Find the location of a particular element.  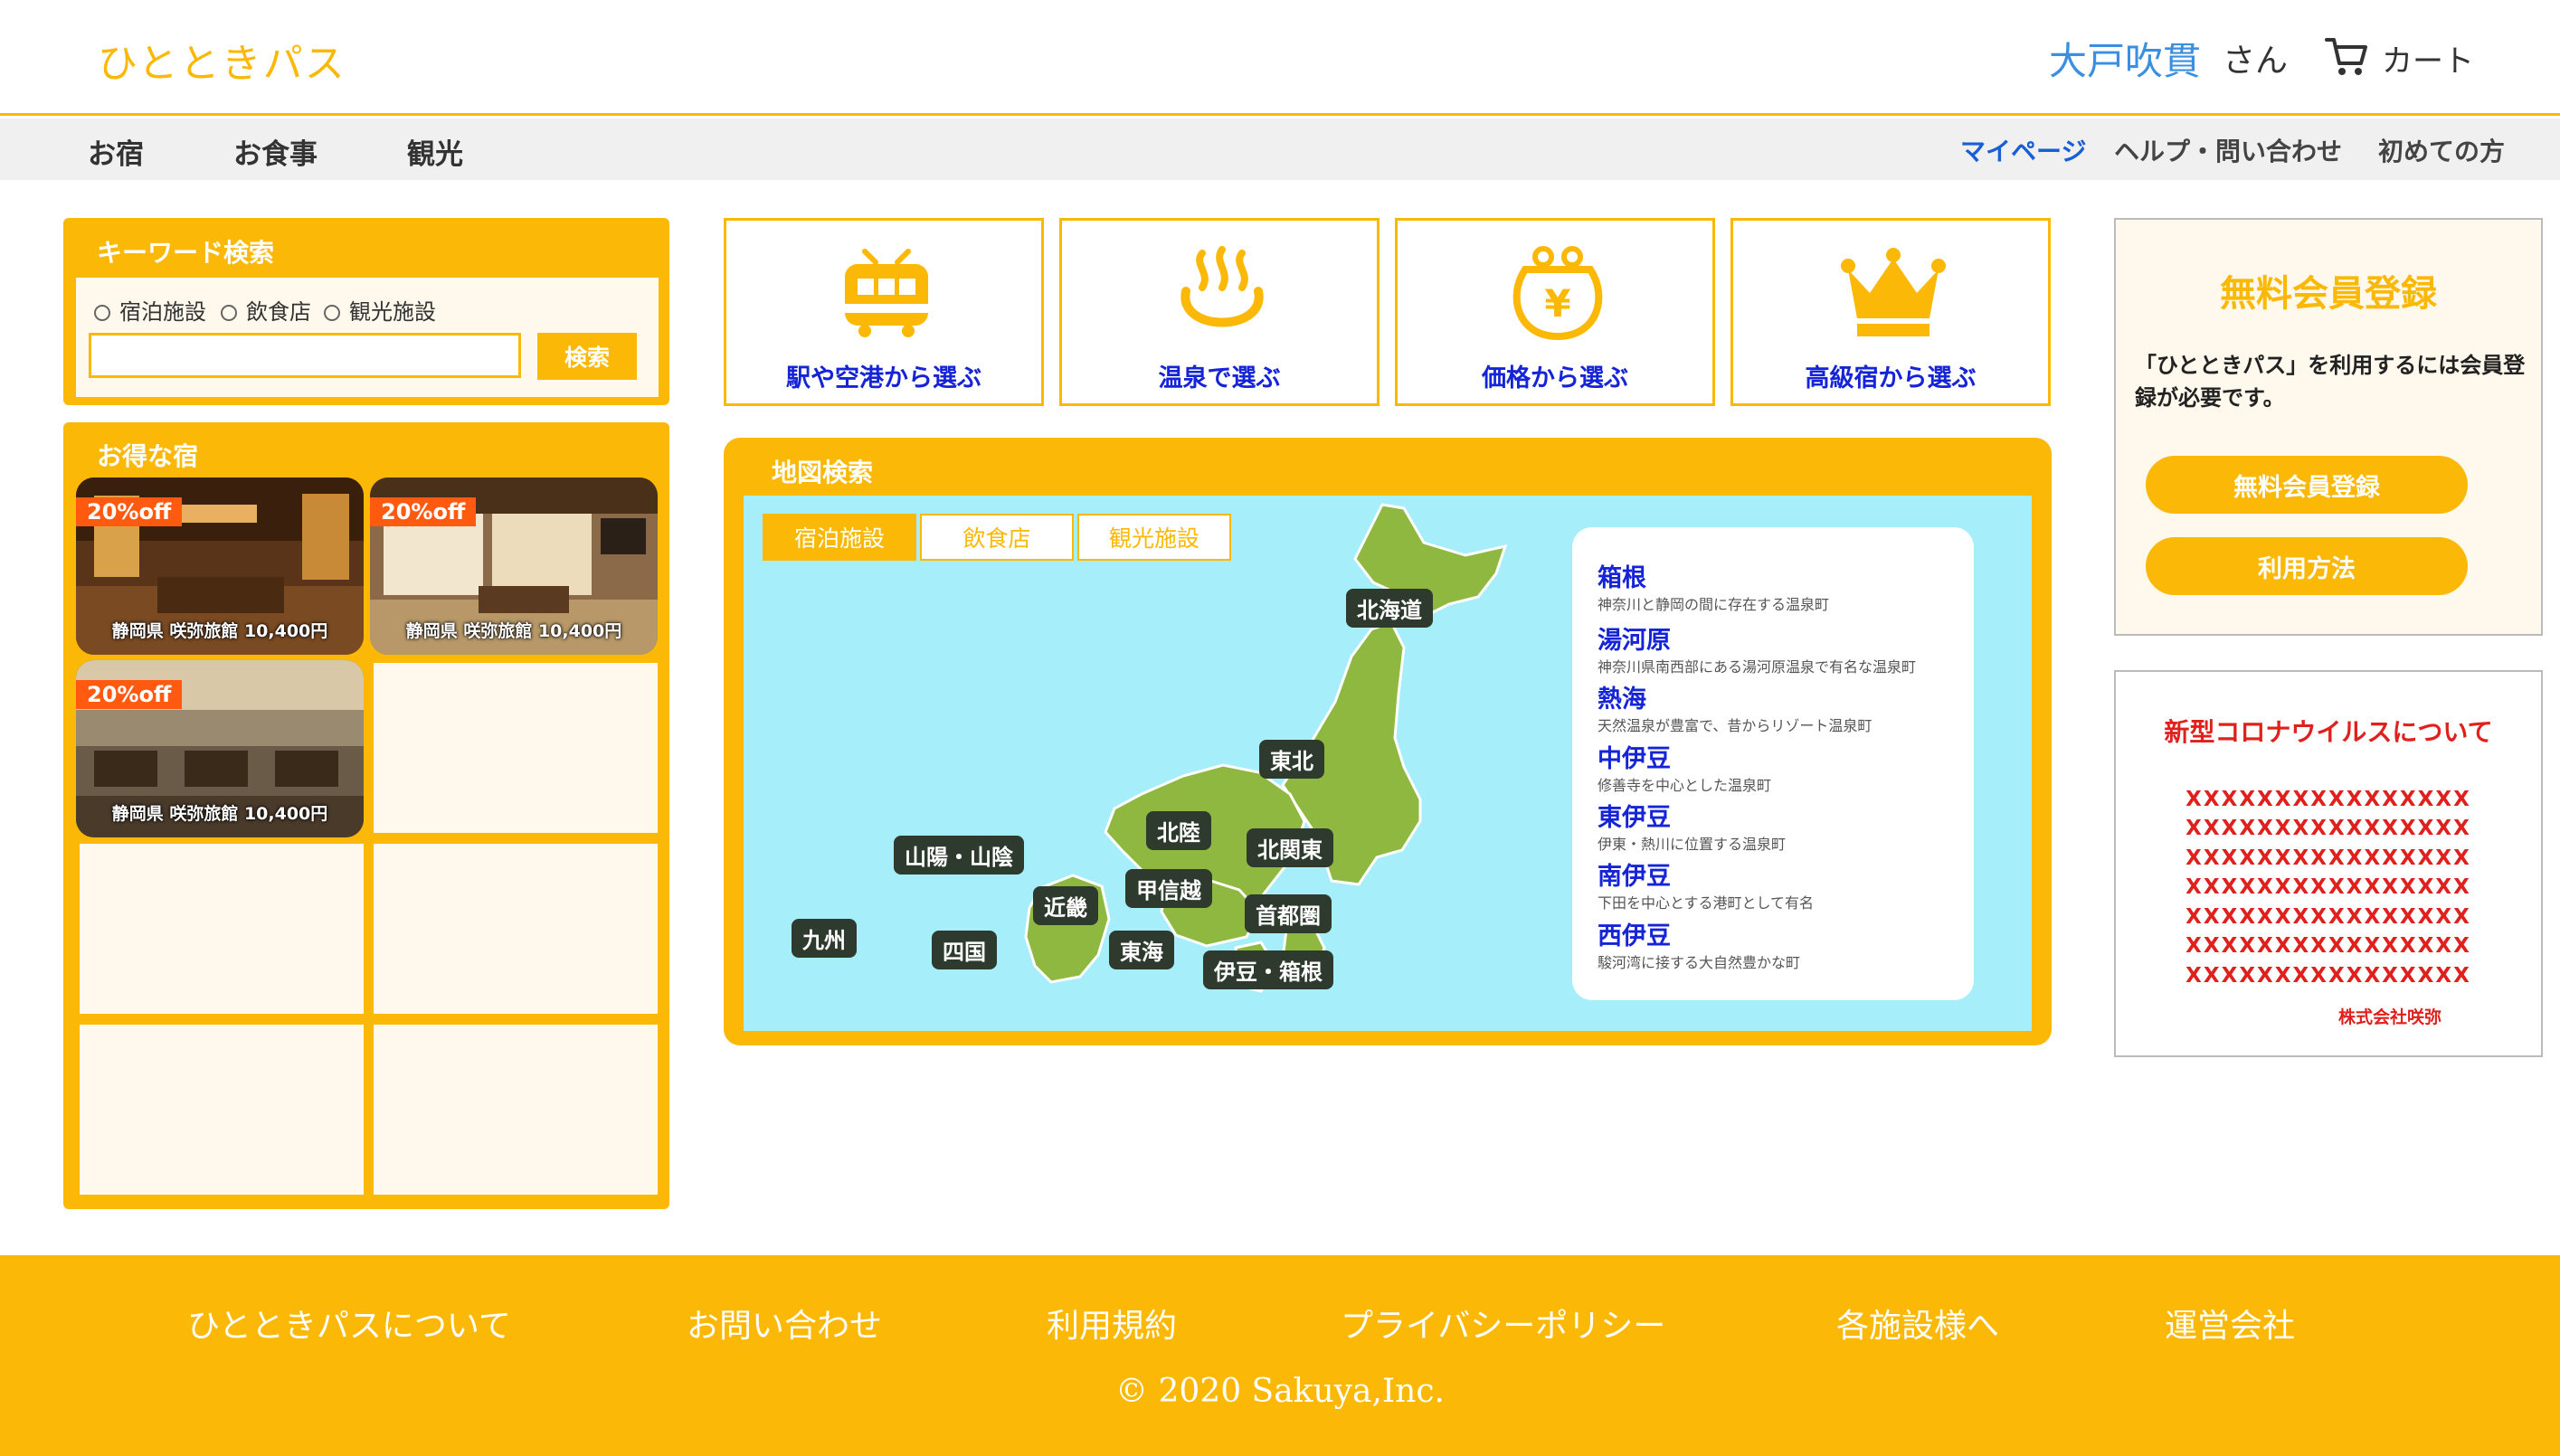

region-tokai: 東海 is located at coordinates (1141, 950).